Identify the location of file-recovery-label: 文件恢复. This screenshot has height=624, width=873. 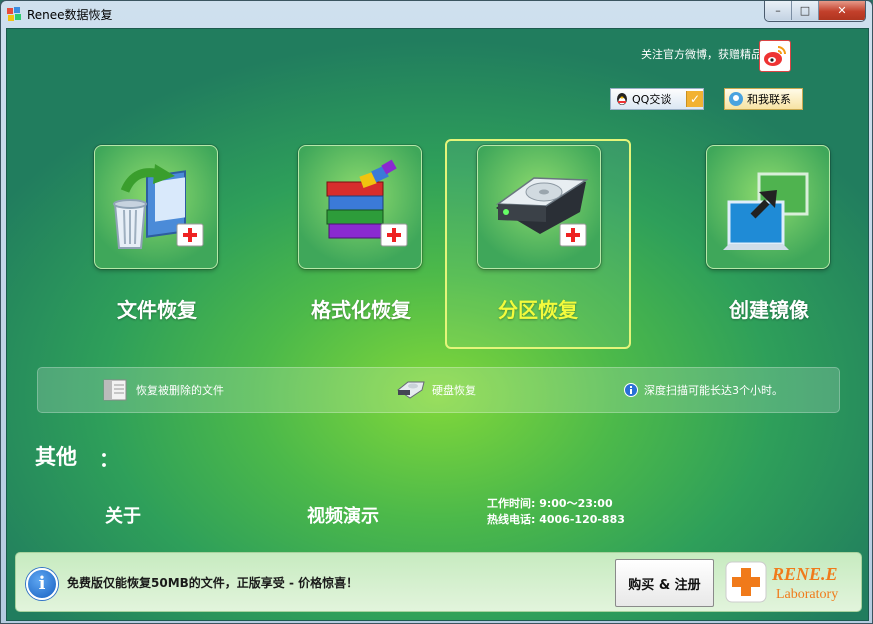
(157, 308).